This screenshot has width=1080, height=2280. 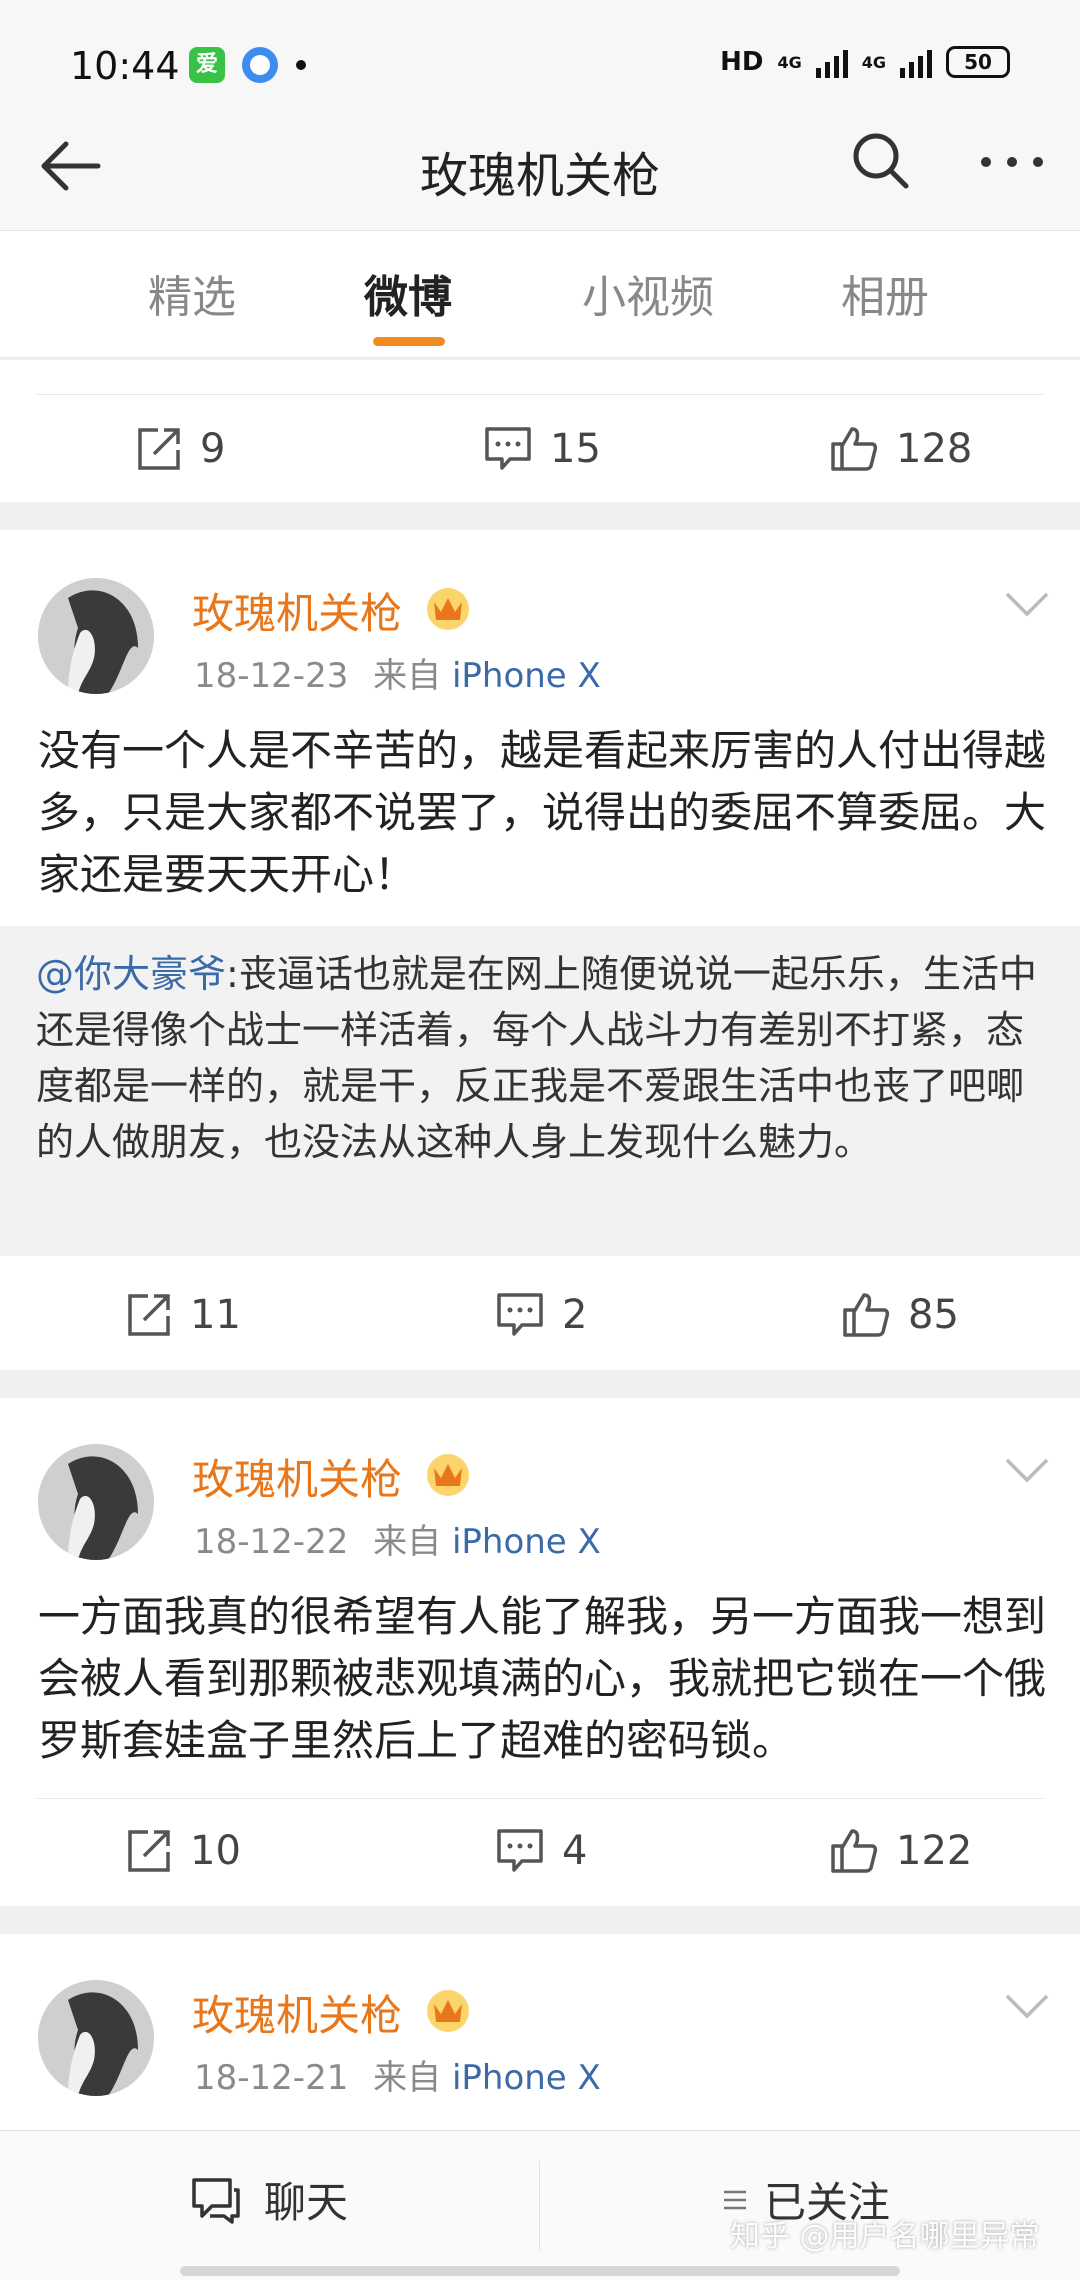 I want to click on comment-count: 2, so click(x=575, y=1315).